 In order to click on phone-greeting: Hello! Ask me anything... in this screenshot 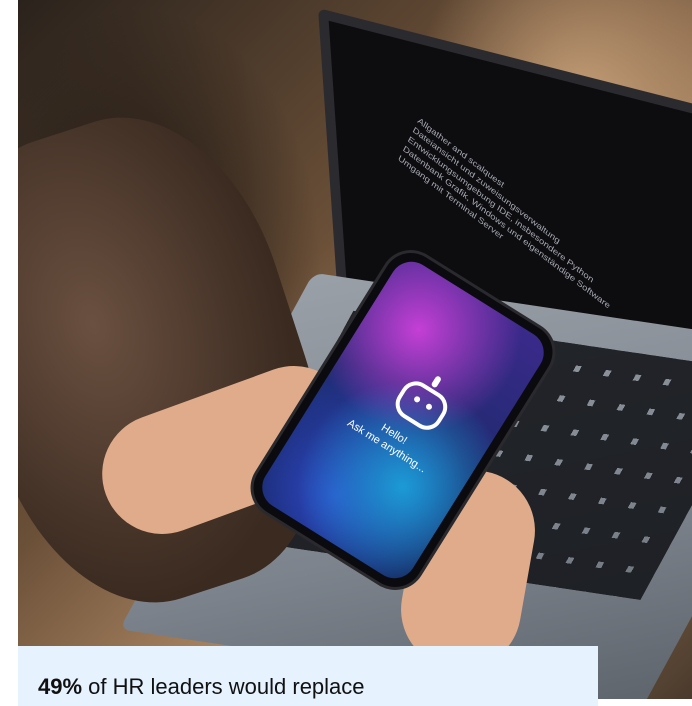, I will do `click(390, 440)`.